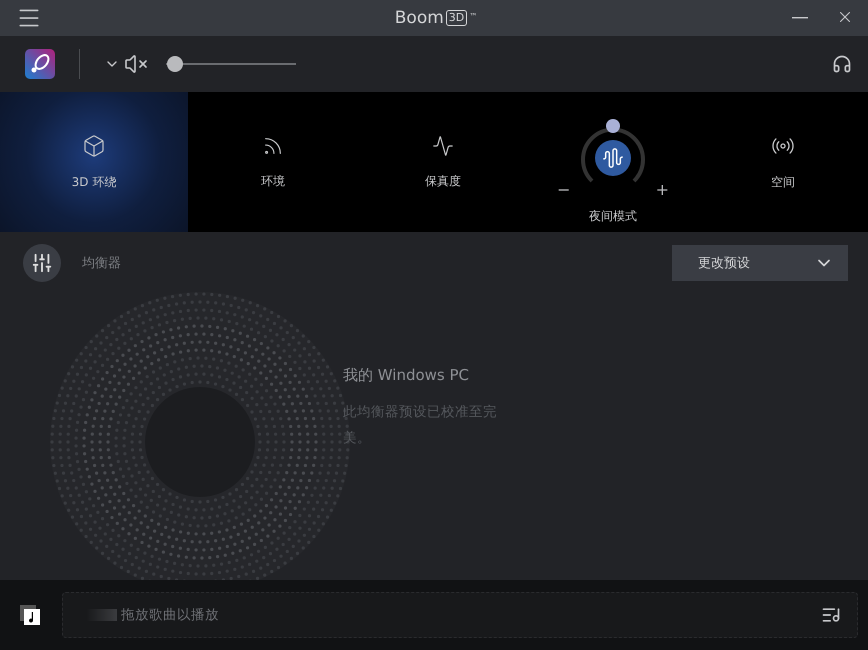 The width and height of the screenshot is (868, 650). I want to click on drop-hint: 拖放歌曲以播放, so click(170, 615).